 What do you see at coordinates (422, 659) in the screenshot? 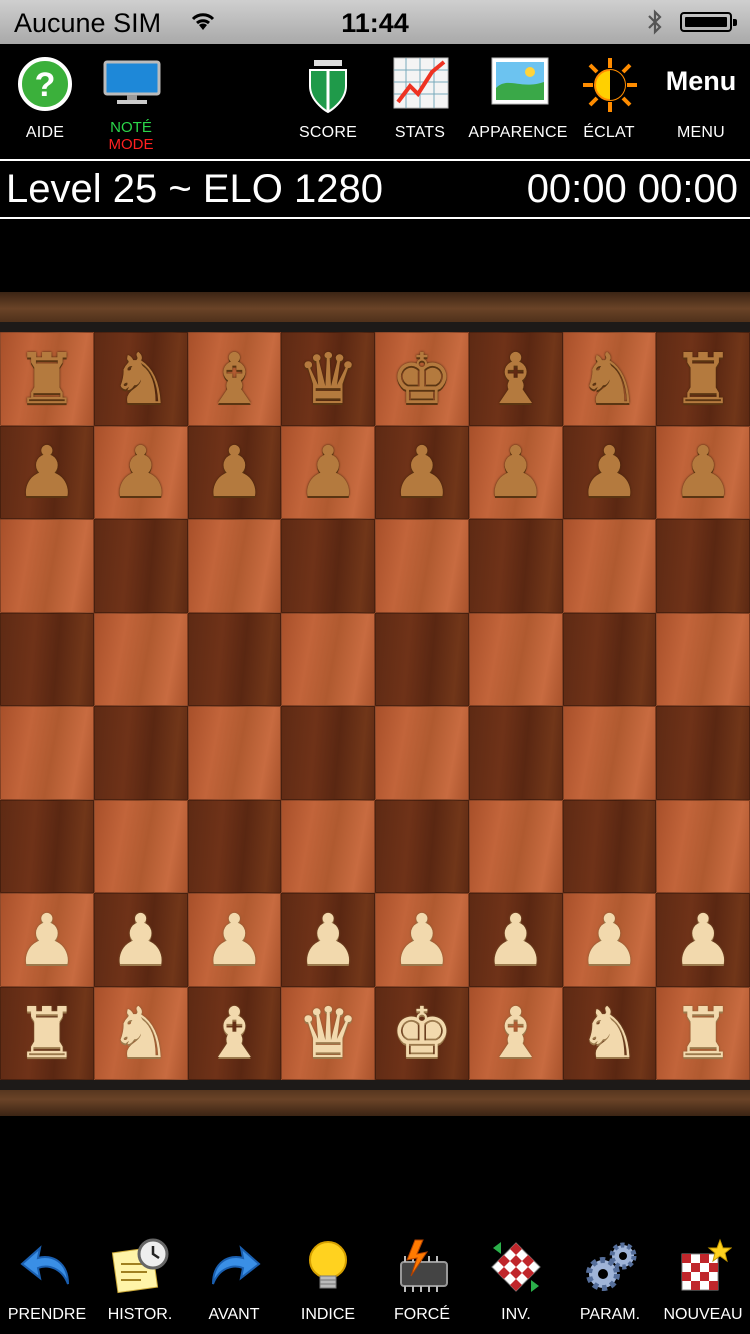
I see `square-e5` at bounding box center [422, 659].